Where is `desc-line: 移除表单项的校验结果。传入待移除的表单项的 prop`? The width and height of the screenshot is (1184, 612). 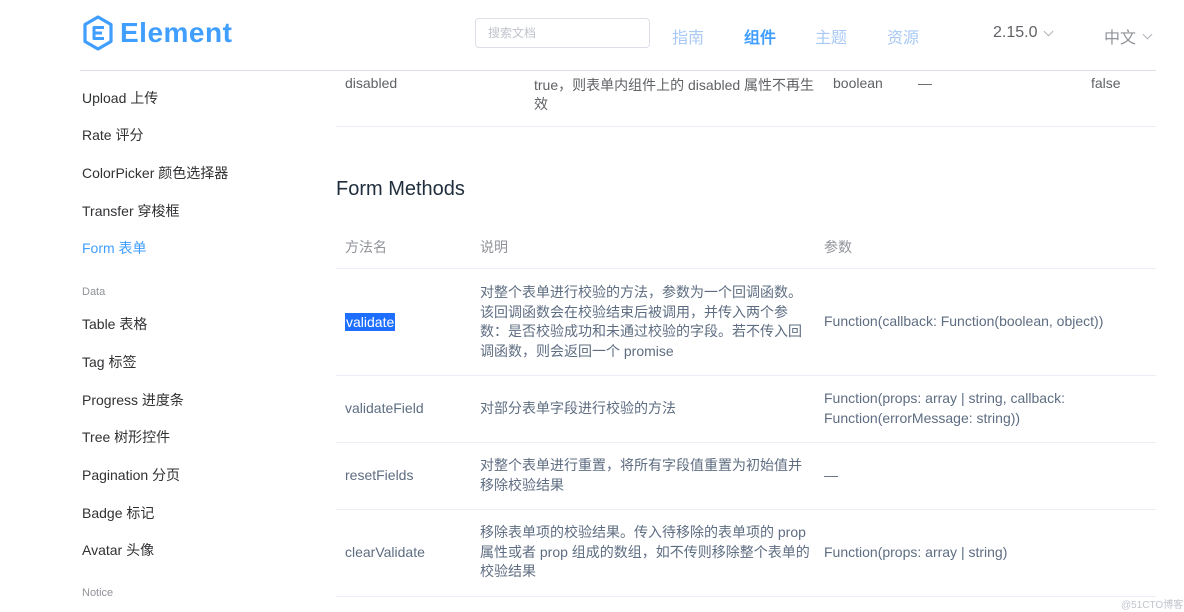
desc-line: 移除表单项的校验结果。传入待移除的表单项的 prop is located at coordinates (643, 532).